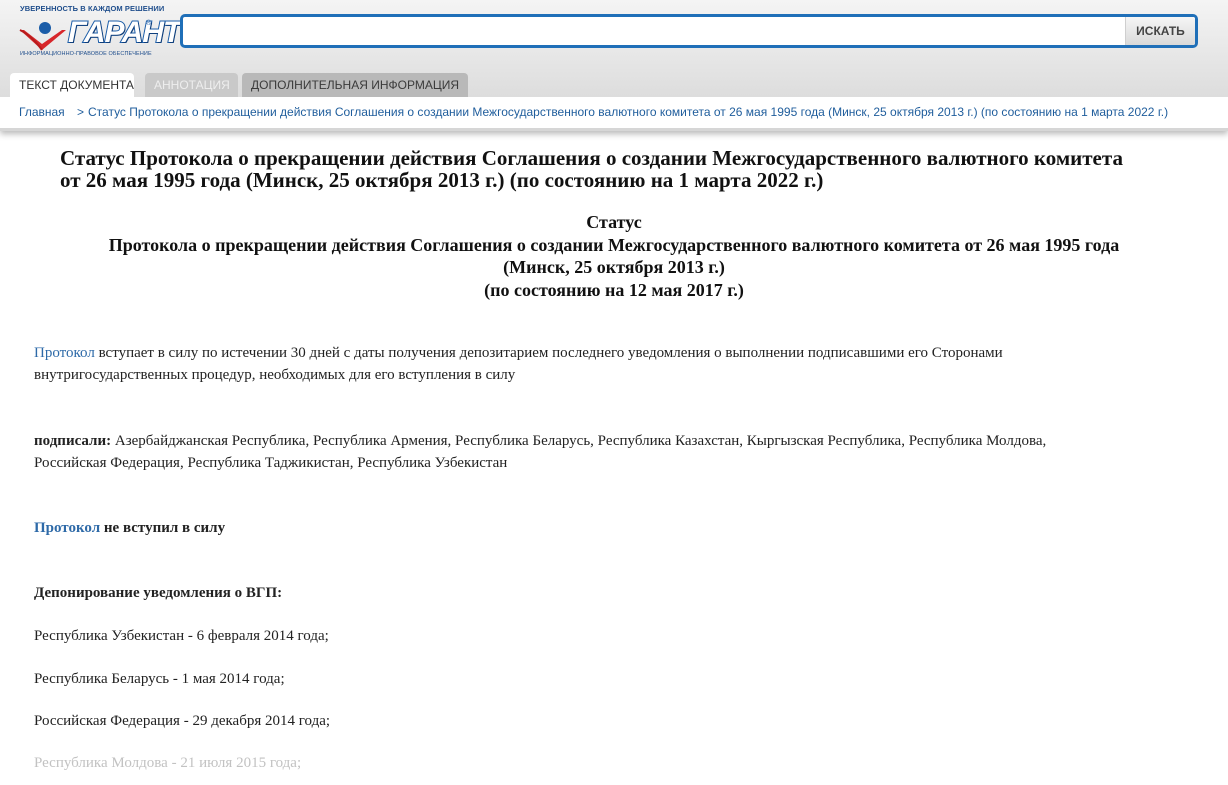  I want to click on logo-tagline: УВЕРЕННОСТЬ В КАЖДОМ РЕШЕНИИ, so click(92, 8).